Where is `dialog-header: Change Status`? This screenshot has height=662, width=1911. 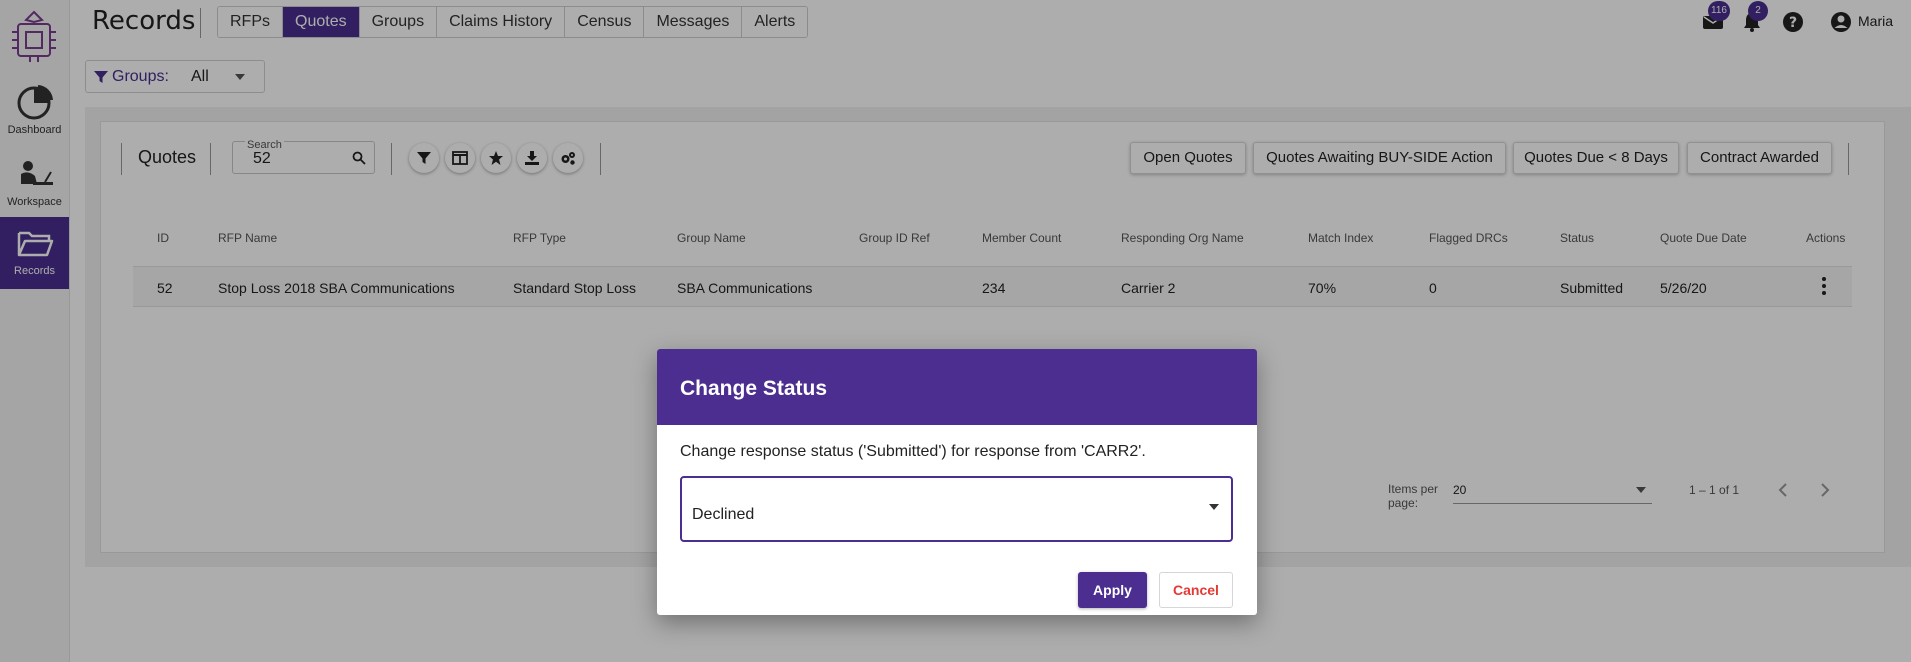
dialog-header: Change Status is located at coordinates (957, 387).